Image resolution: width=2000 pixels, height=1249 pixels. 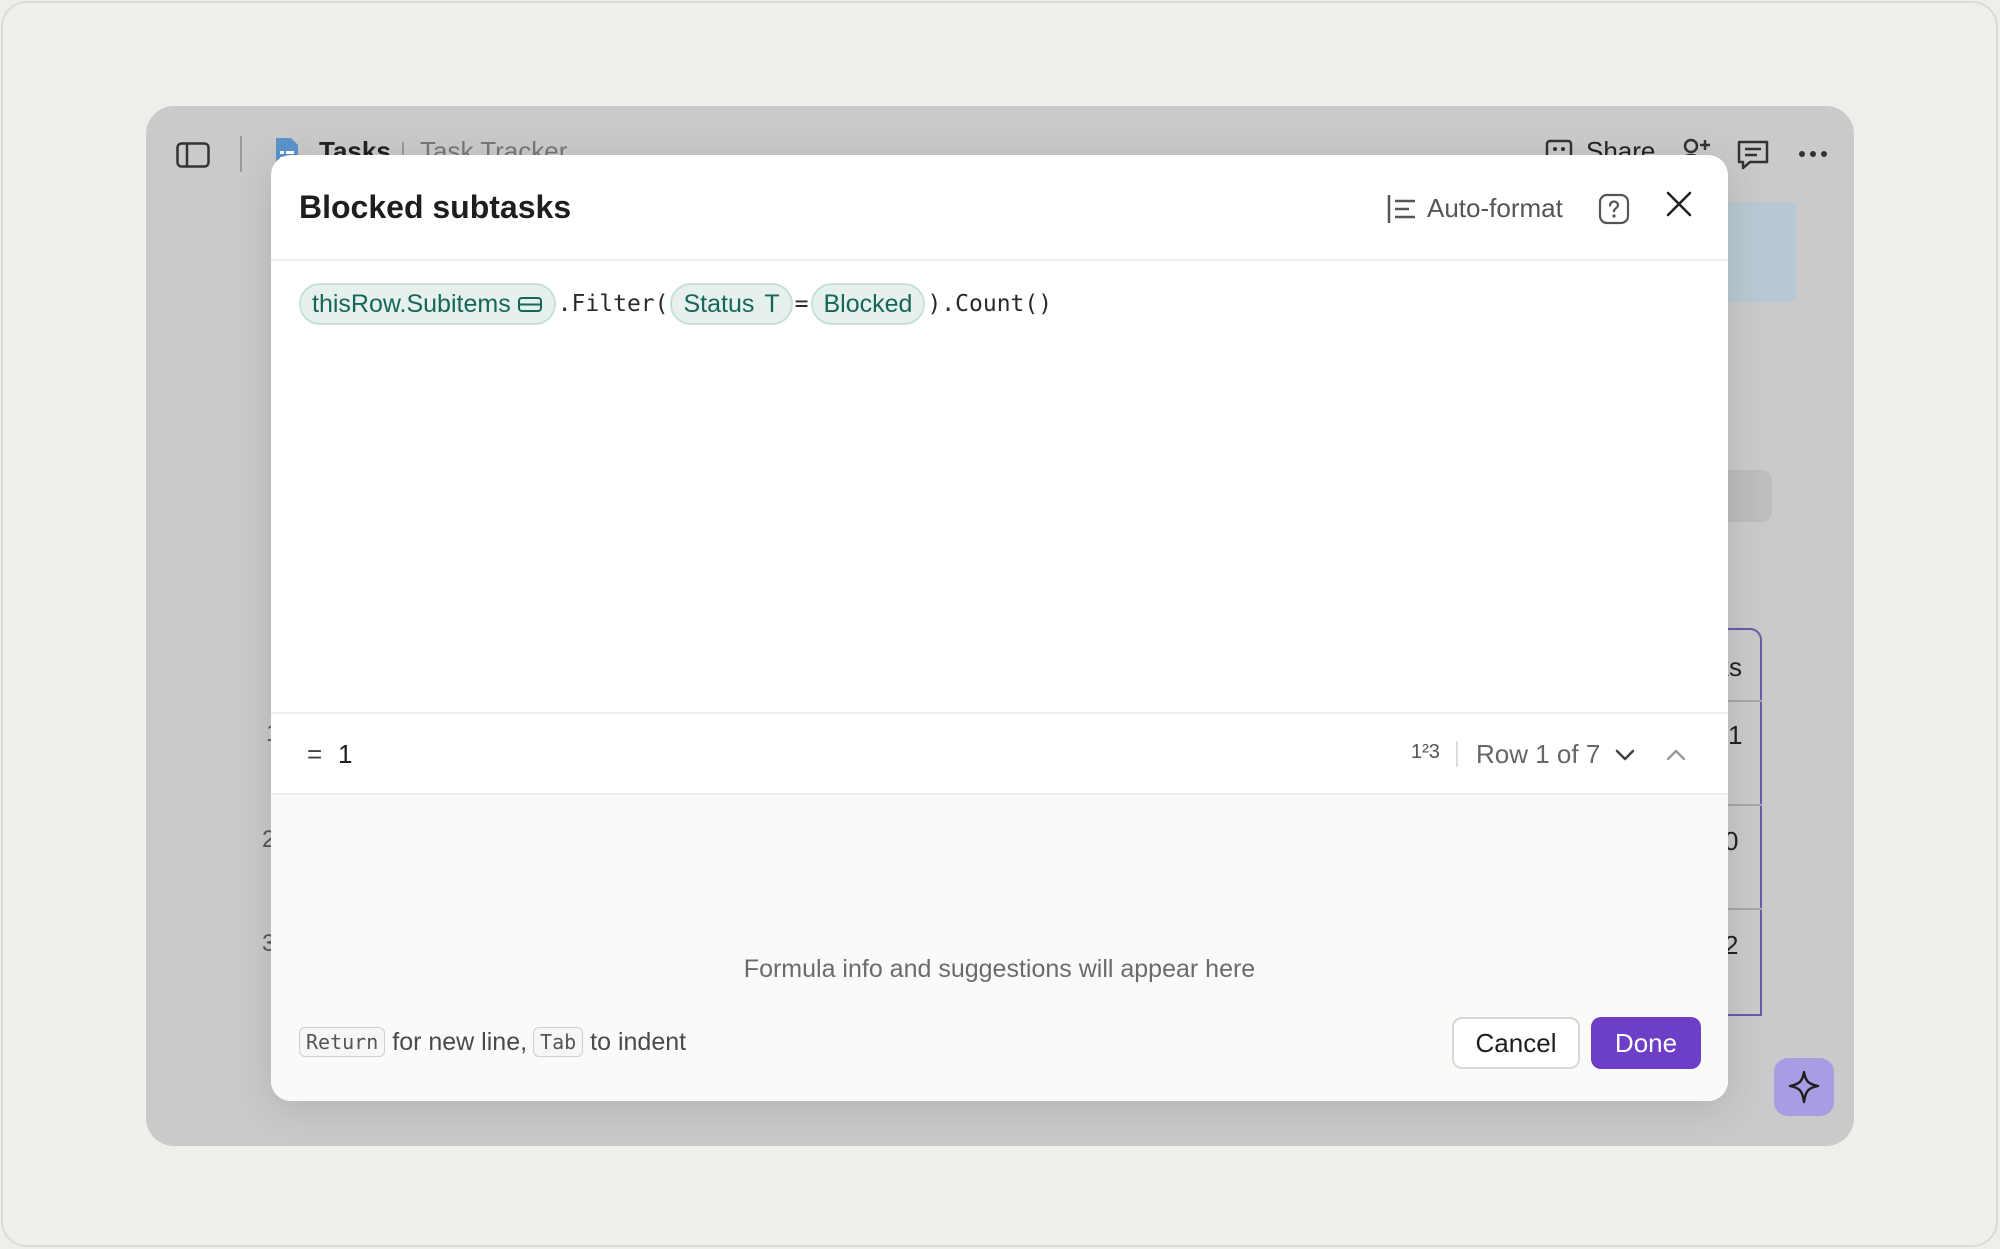 What do you see at coordinates (193, 155) in the screenshot?
I see `sidebar-toggle-icon` at bounding box center [193, 155].